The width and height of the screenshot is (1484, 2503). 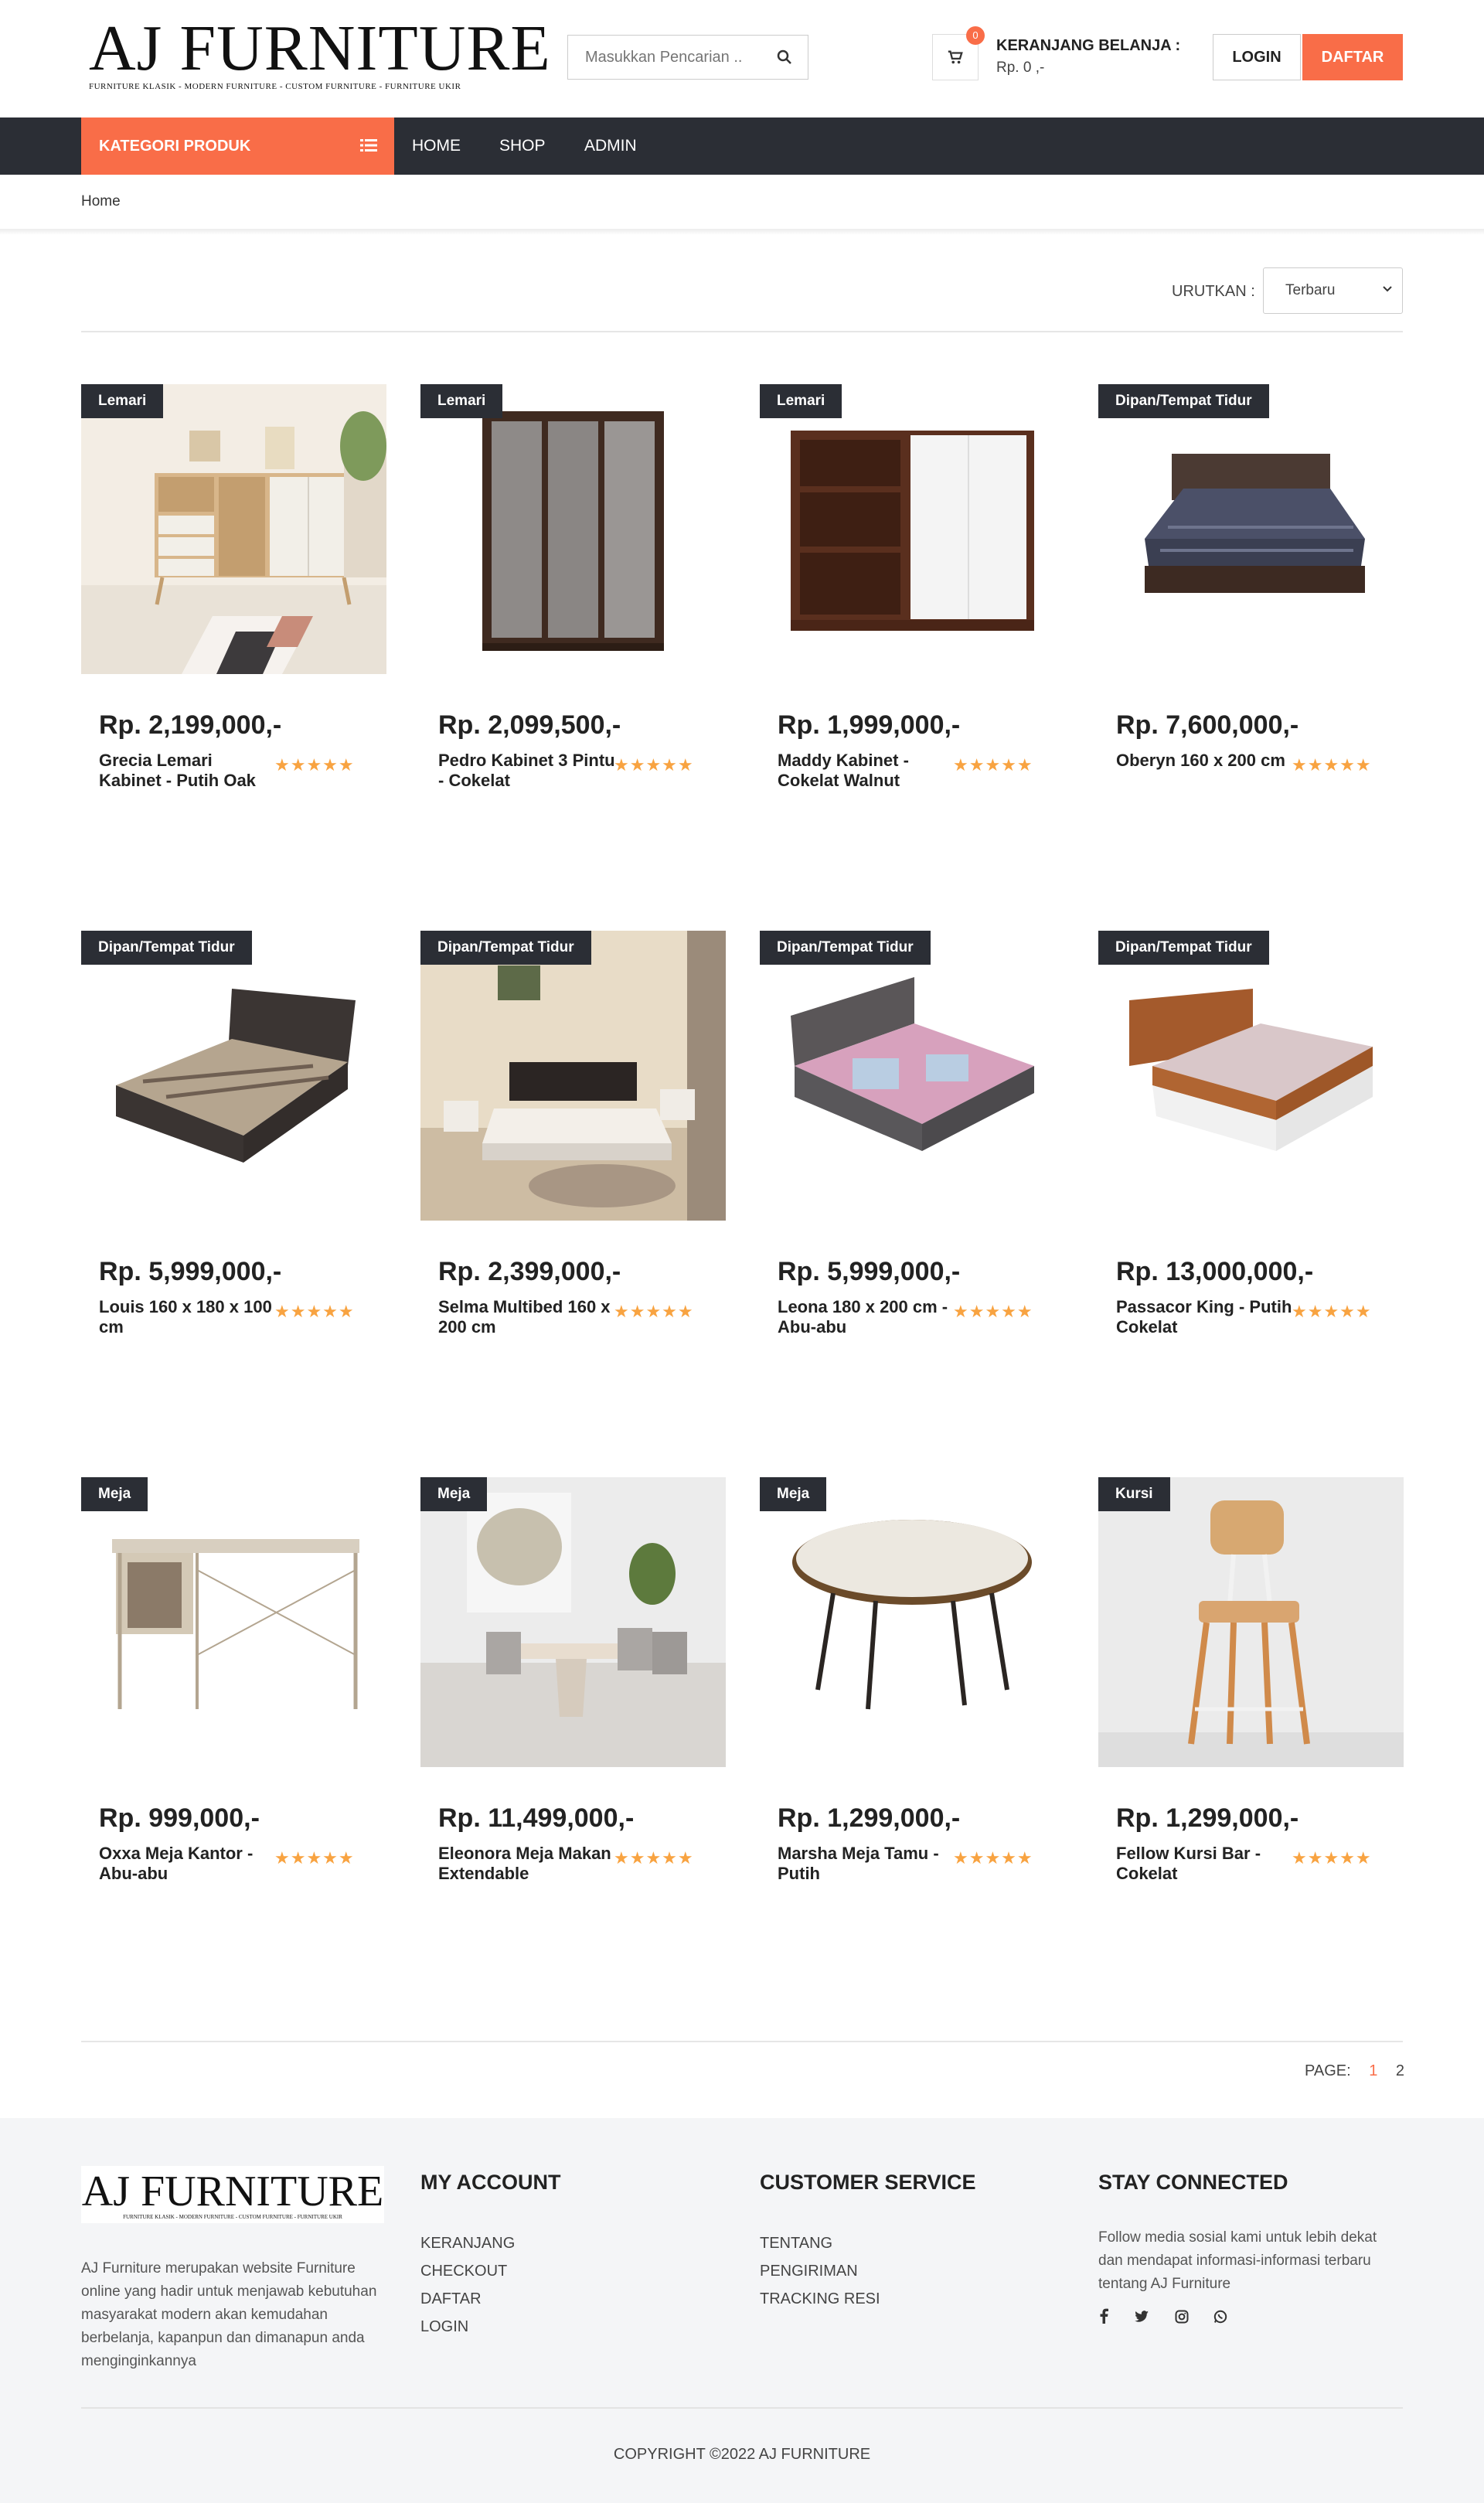 I want to click on product-price: Rp. 5,999,000,-, so click(x=190, y=1271).